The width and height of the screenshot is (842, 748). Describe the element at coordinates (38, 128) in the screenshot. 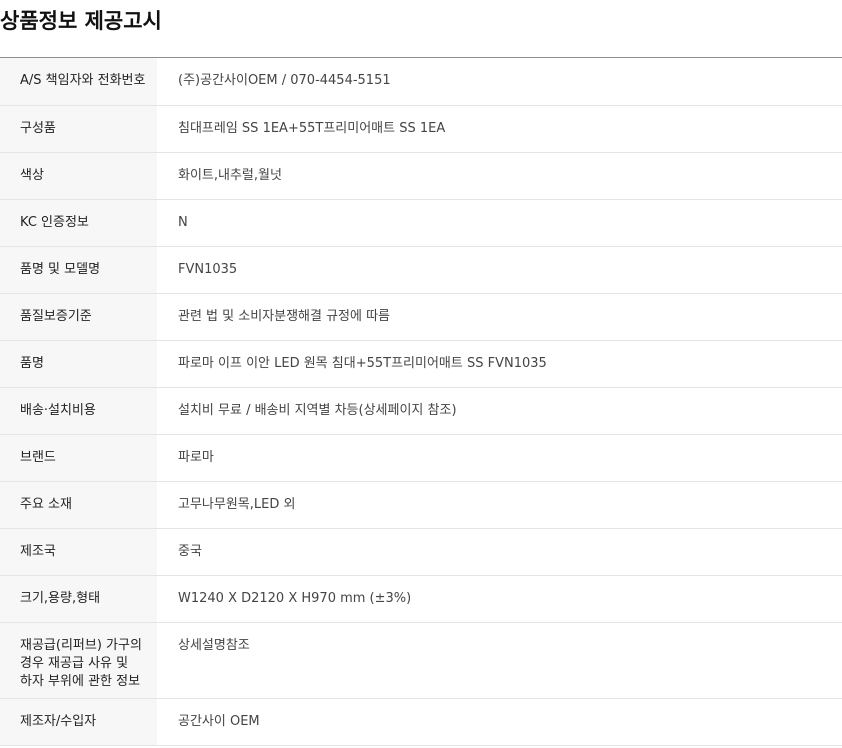

I see `row-label-text: 구성품` at that location.